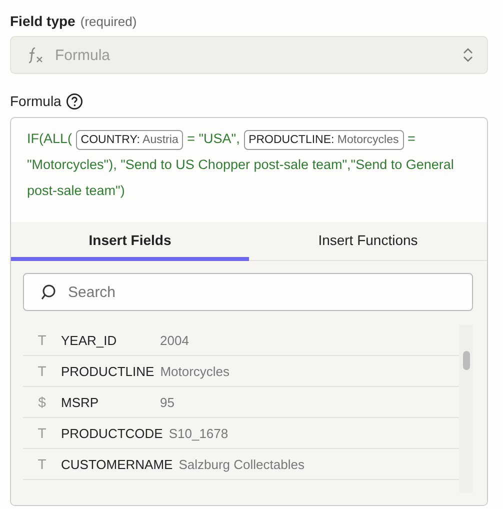 This screenshot has height=509, width=503. What do you see at coordinates (466, 360) in the screenshot?
I see `scroll-thumb` at bounding box center [466, 360].